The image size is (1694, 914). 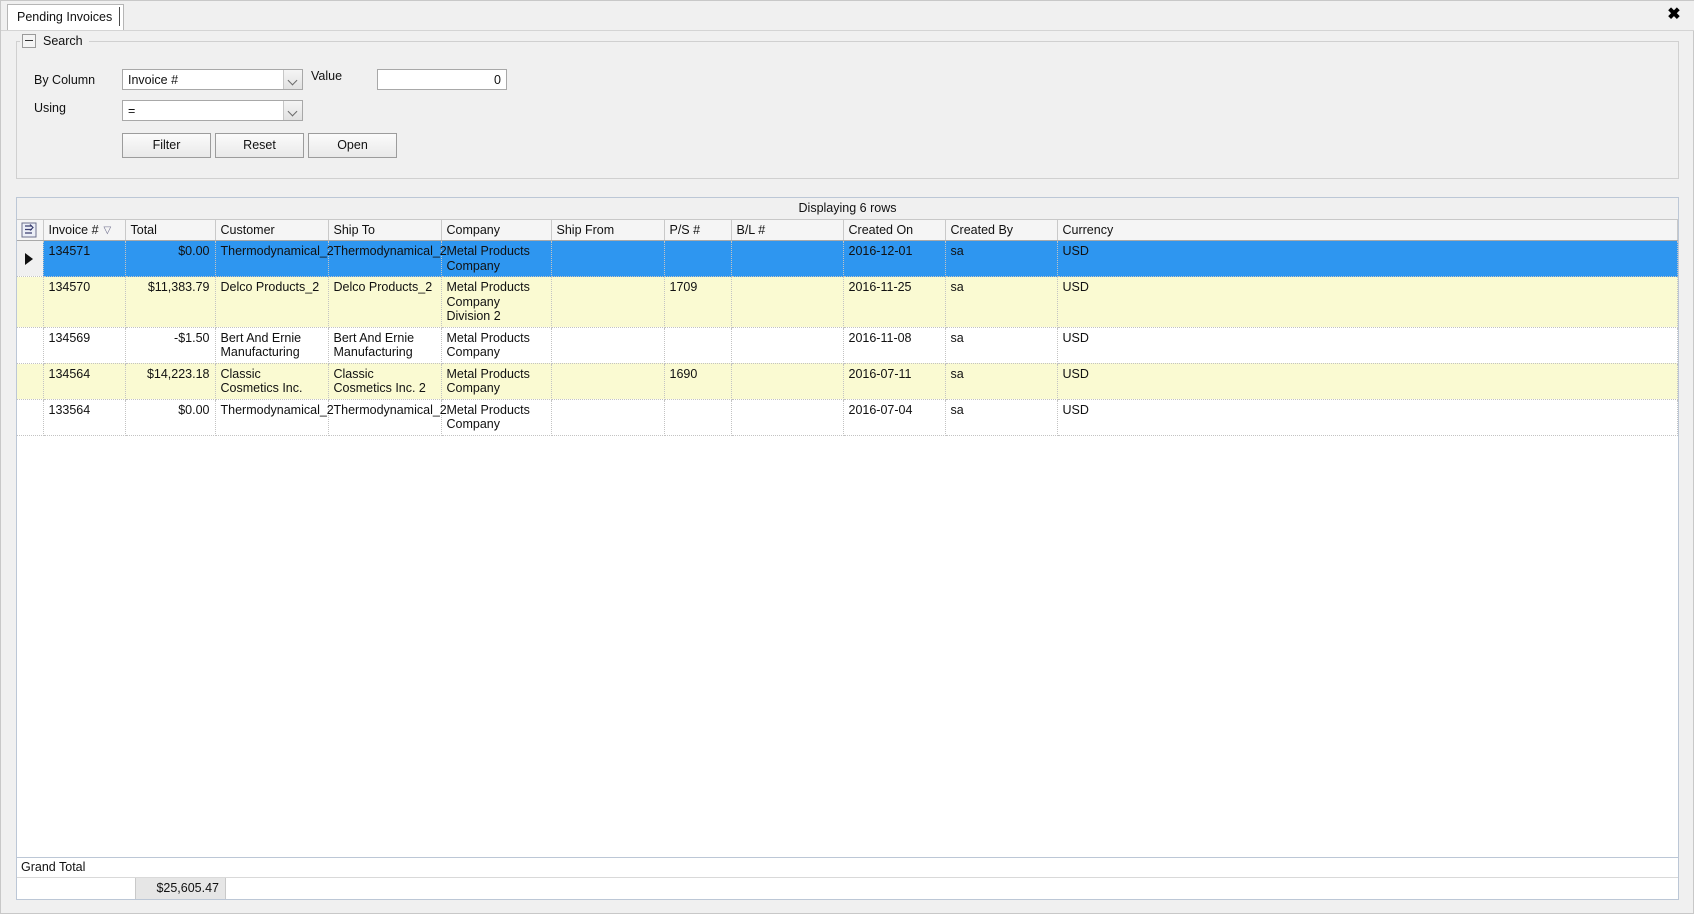 I want to click on column-header-invoice: Invoice # ▽, so click(x=84, y=230).